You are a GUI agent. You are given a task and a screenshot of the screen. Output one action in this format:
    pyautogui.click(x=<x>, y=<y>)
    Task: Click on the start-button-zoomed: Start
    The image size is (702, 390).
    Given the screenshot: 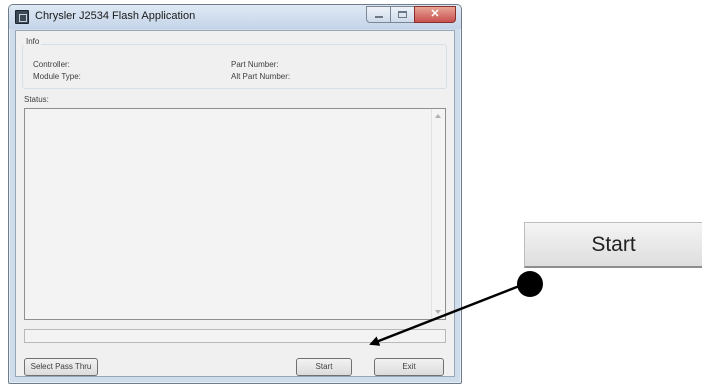 What is the action you would take?
    pyautogui.click(x=613, y=245)
    